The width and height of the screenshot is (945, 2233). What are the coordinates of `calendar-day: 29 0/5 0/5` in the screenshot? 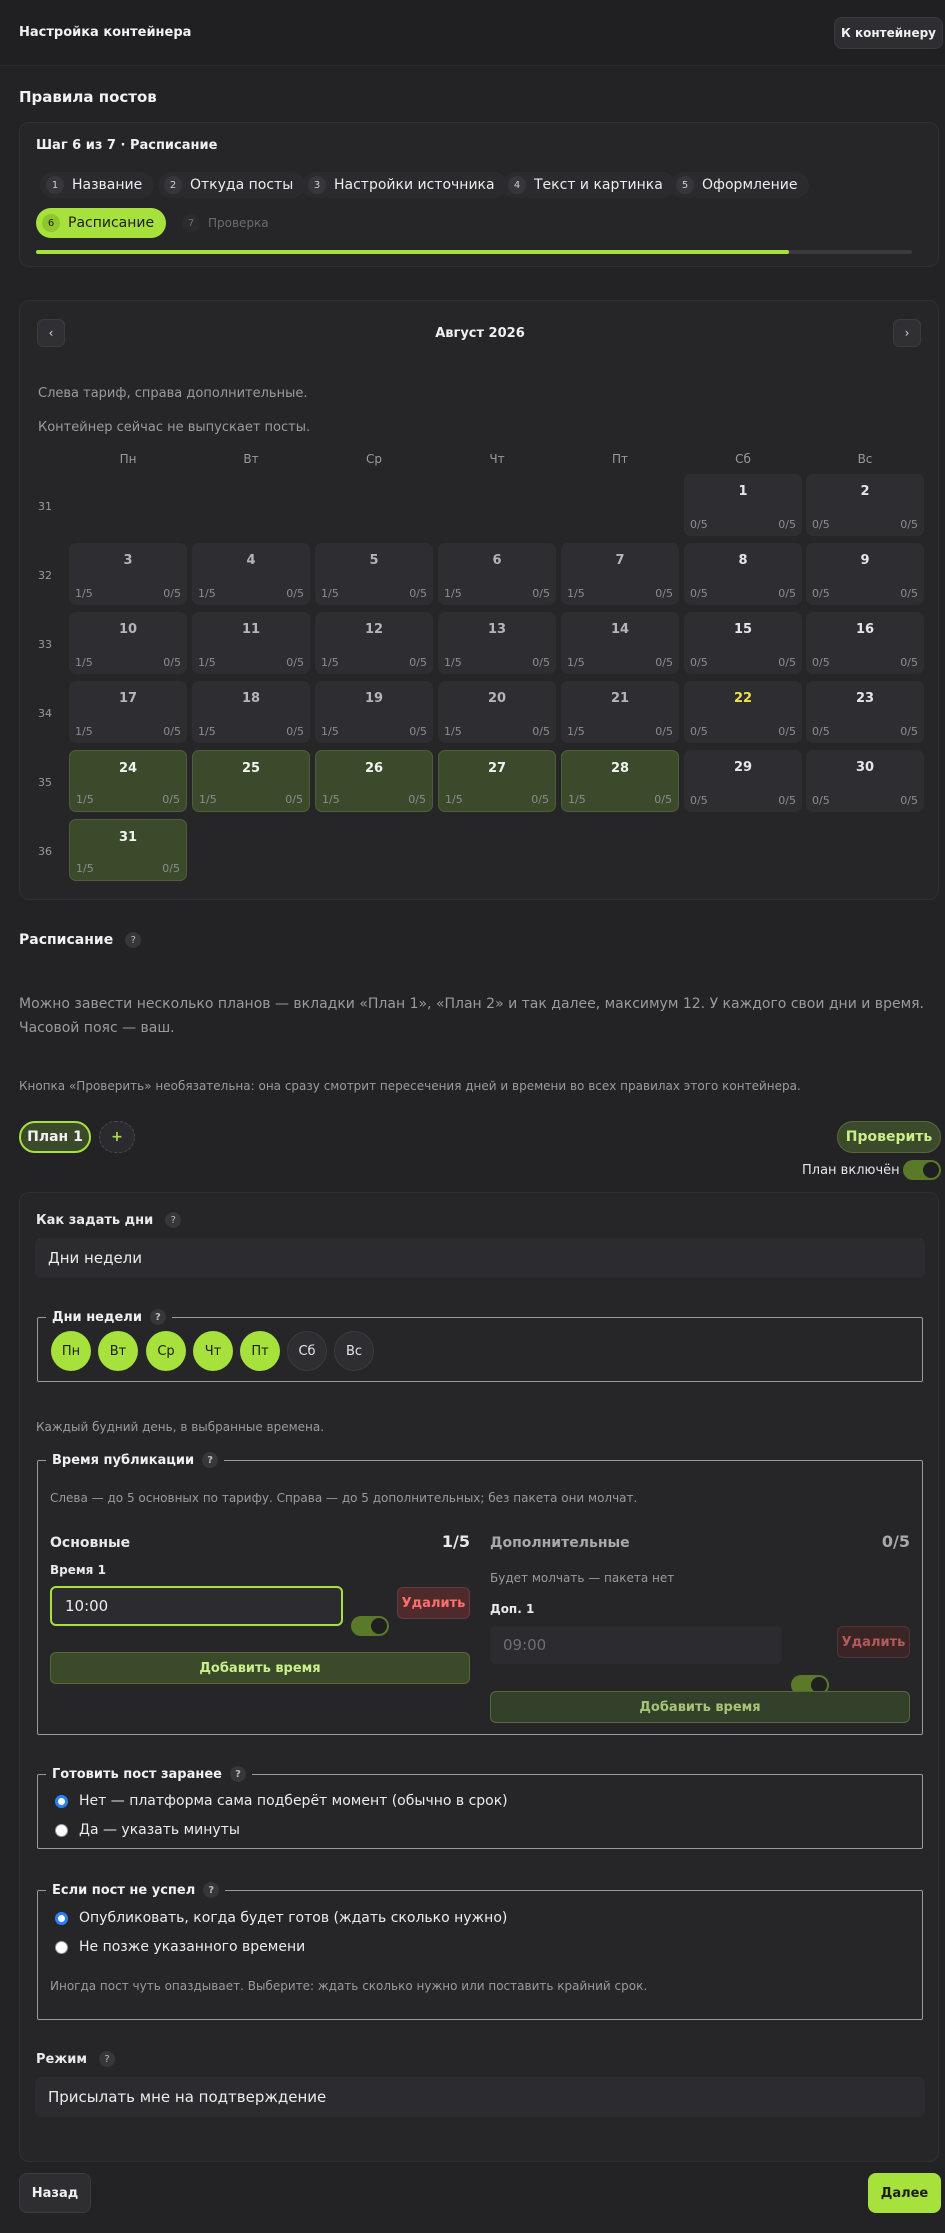 It's located at (743, 781).